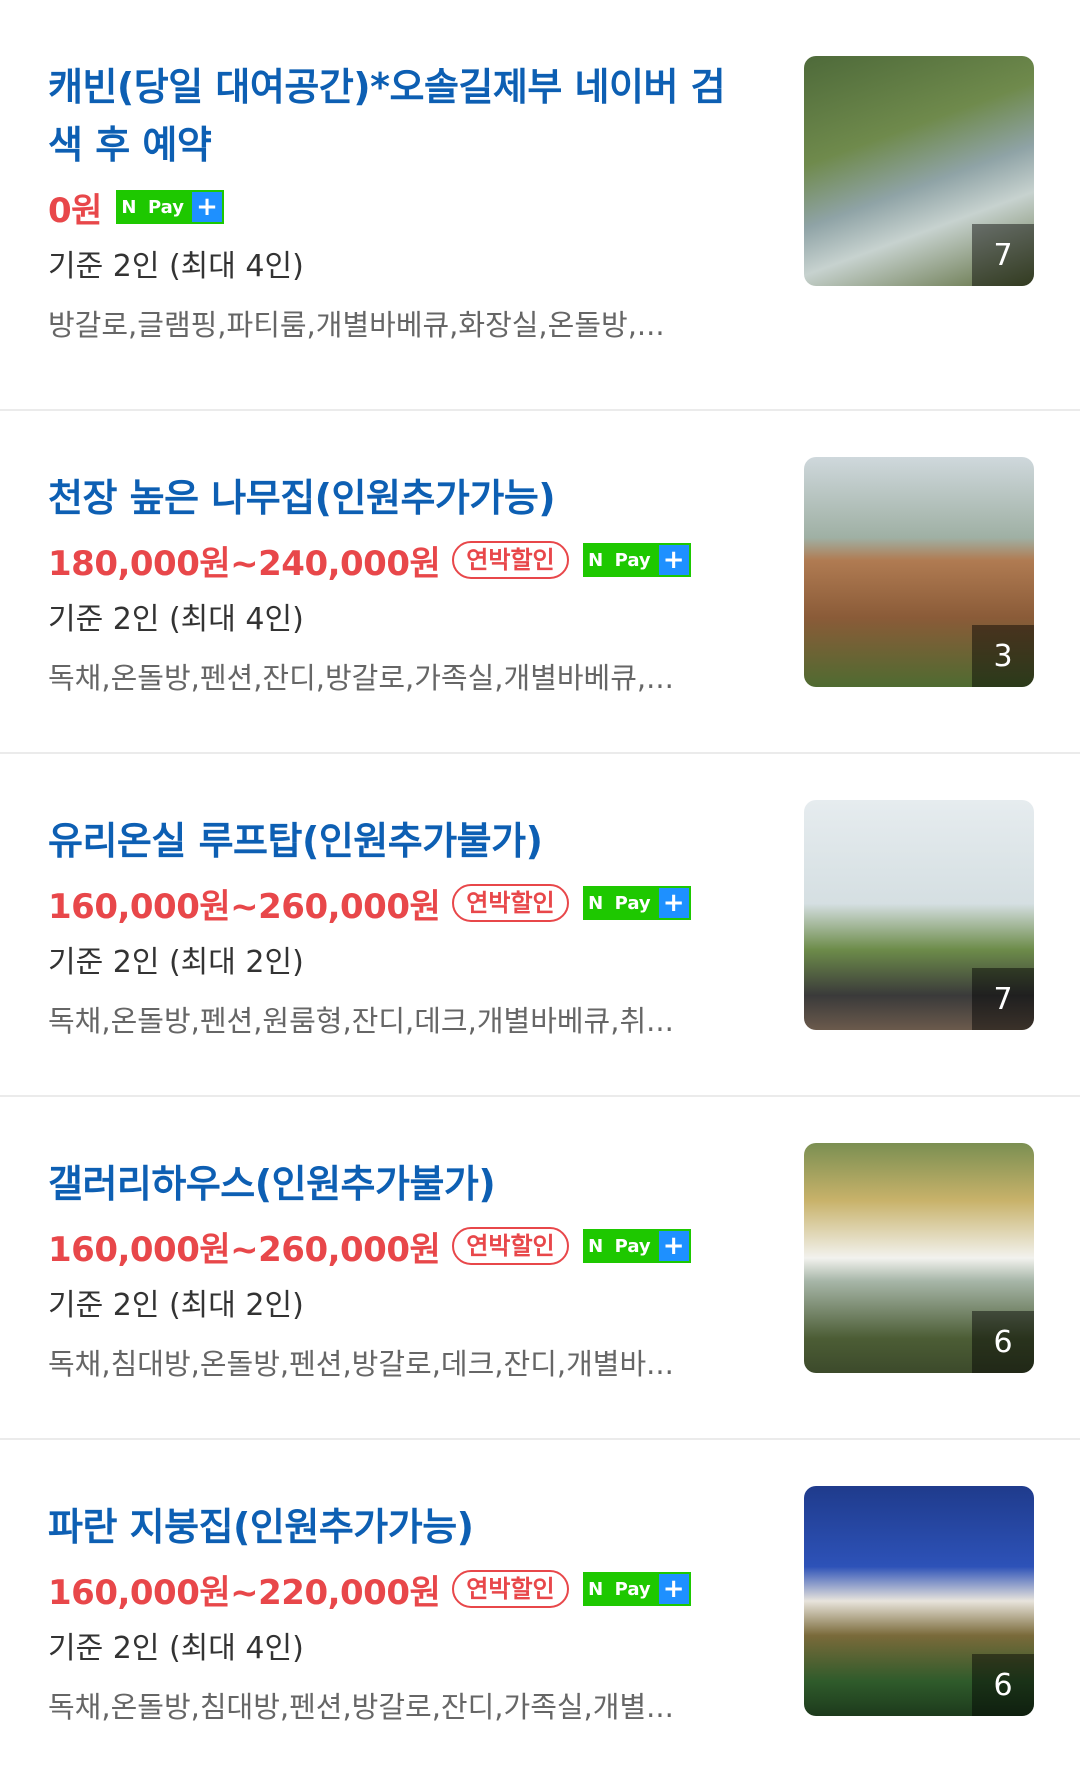 This screenshot has height=1783, width=1080. I want to click on photo-count: 3, so click(1003, 656).